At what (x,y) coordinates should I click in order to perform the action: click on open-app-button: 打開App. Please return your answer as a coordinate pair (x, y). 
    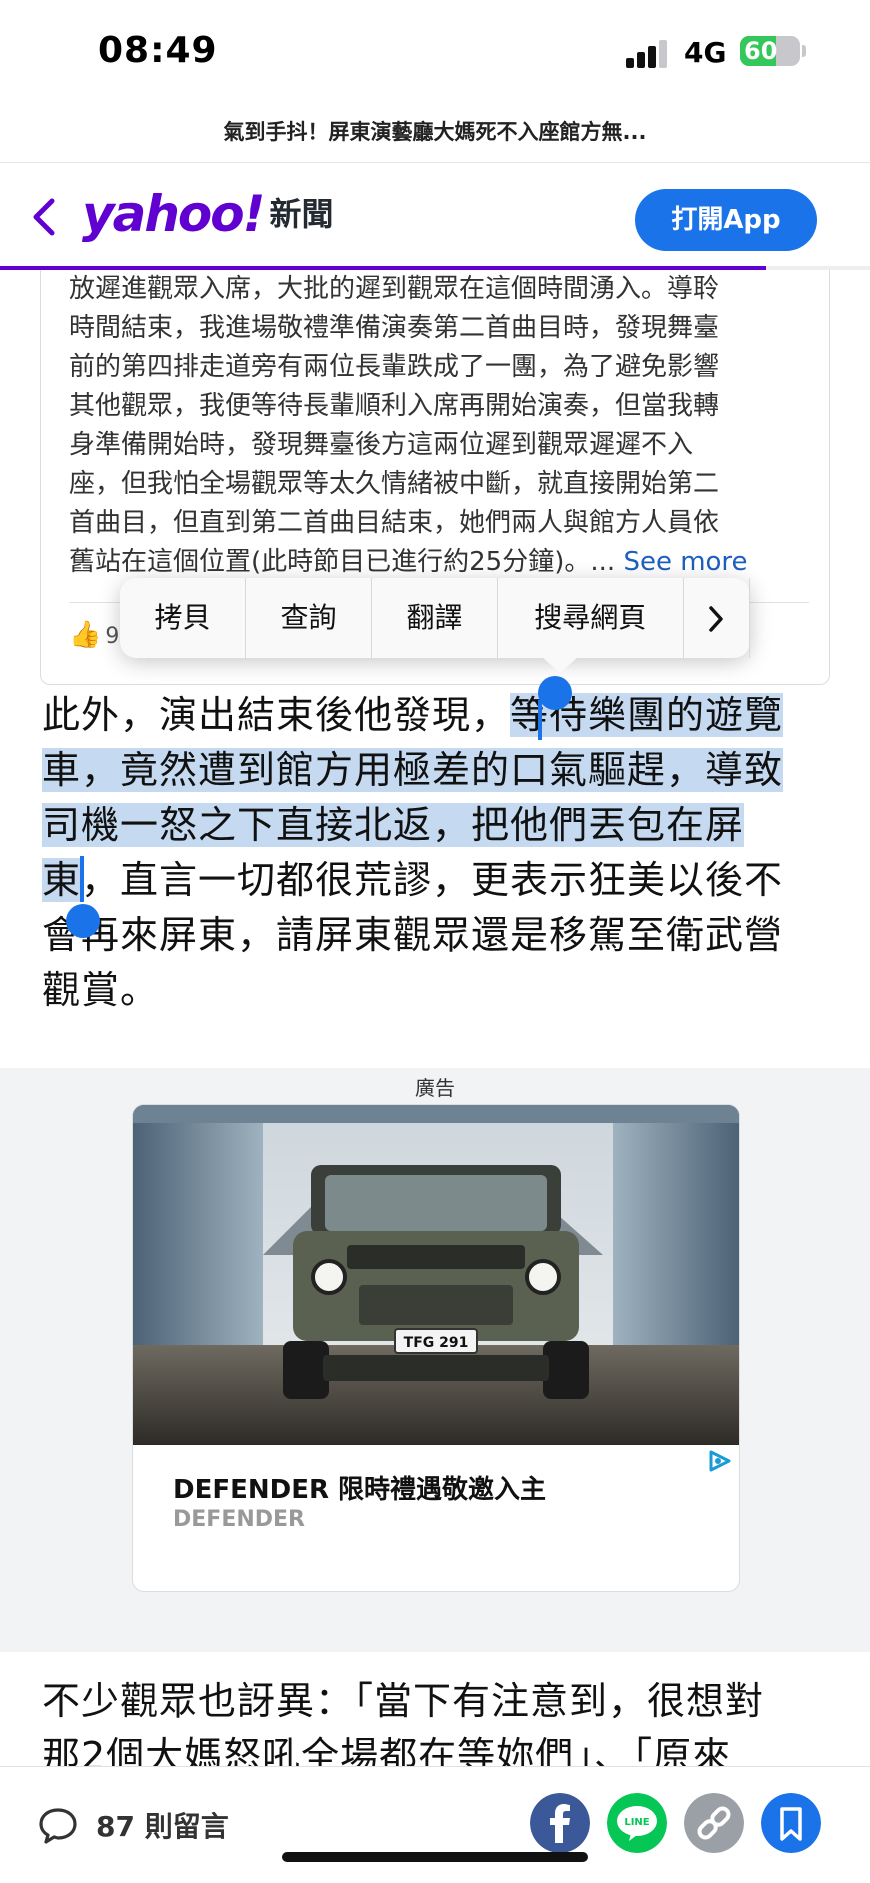
    Looking at the image, I should click on (726, 220).